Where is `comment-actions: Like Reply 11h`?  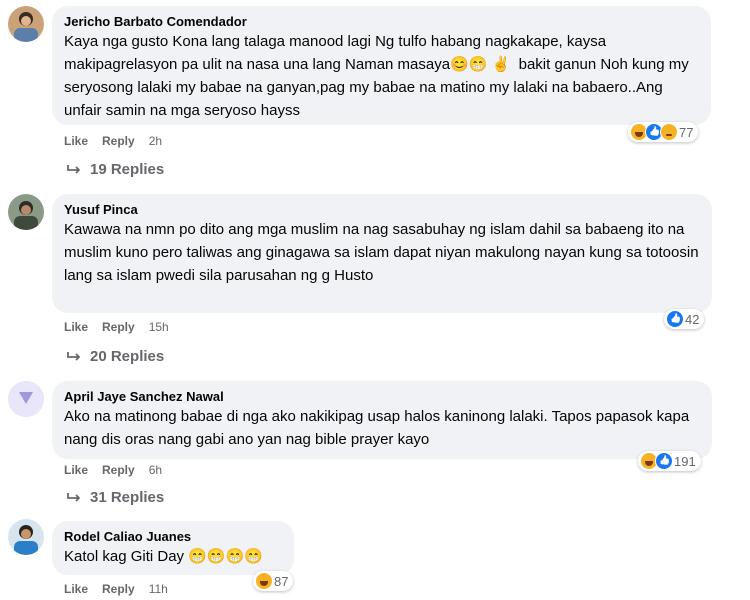 comment-actions: Like Reply 11h is located at coordinates (116, 589).